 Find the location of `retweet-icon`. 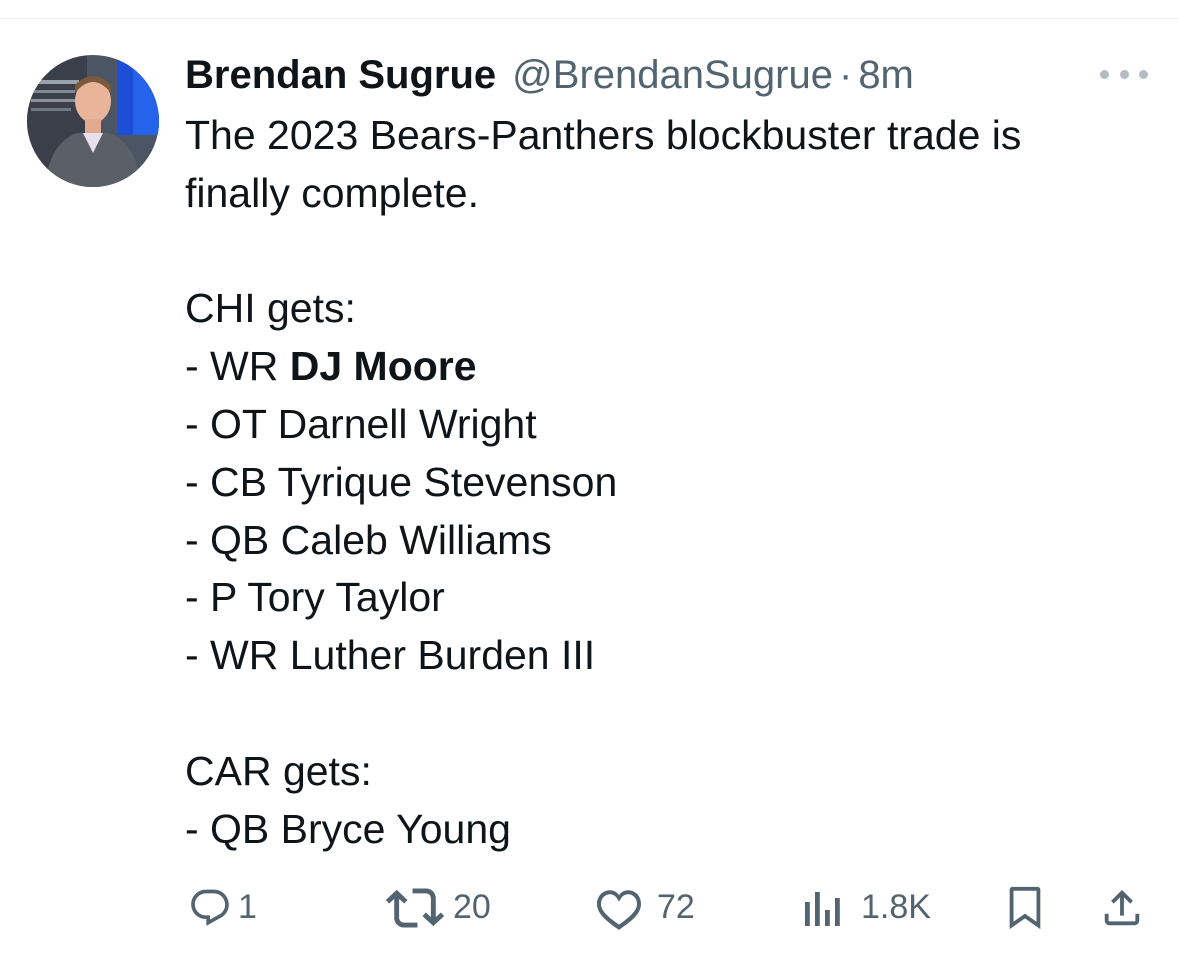

retweet-icon is located at coordinates (415, 907).